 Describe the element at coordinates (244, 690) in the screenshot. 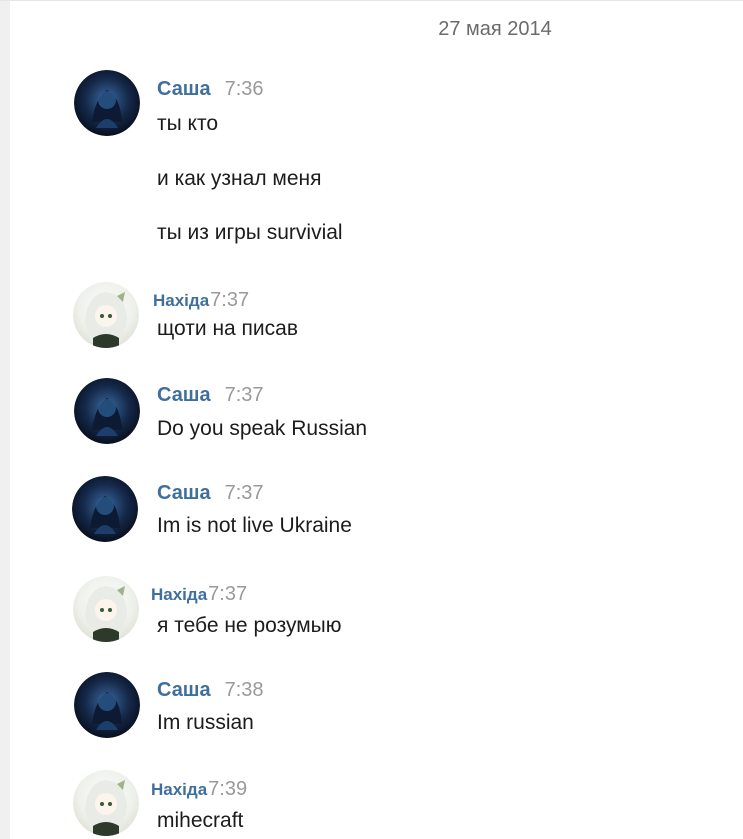

I see `message-time: 7:38` at that location.